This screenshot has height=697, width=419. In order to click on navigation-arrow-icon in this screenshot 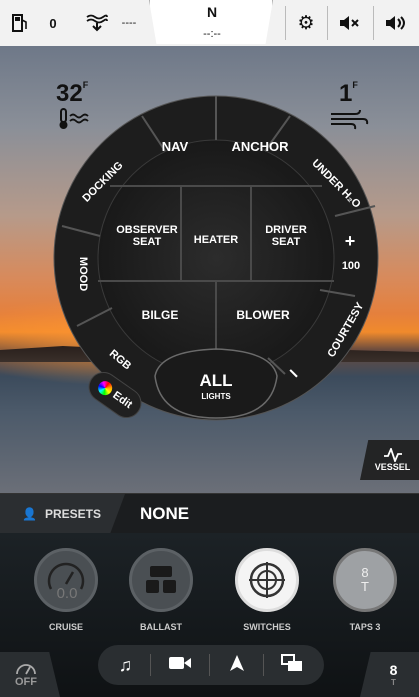, I will do `click(236, 662)`.